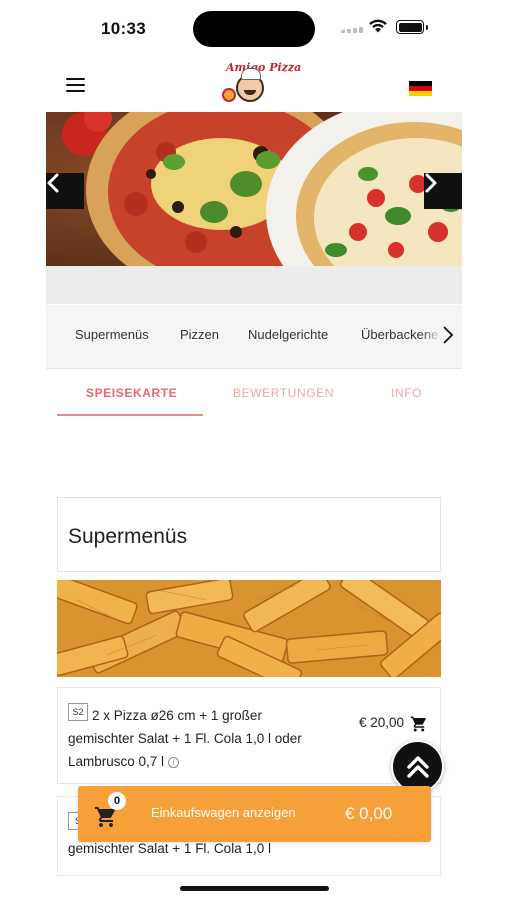 This screenshot has width=507, height=900. I want to click on category-fade, so click(431, 336).